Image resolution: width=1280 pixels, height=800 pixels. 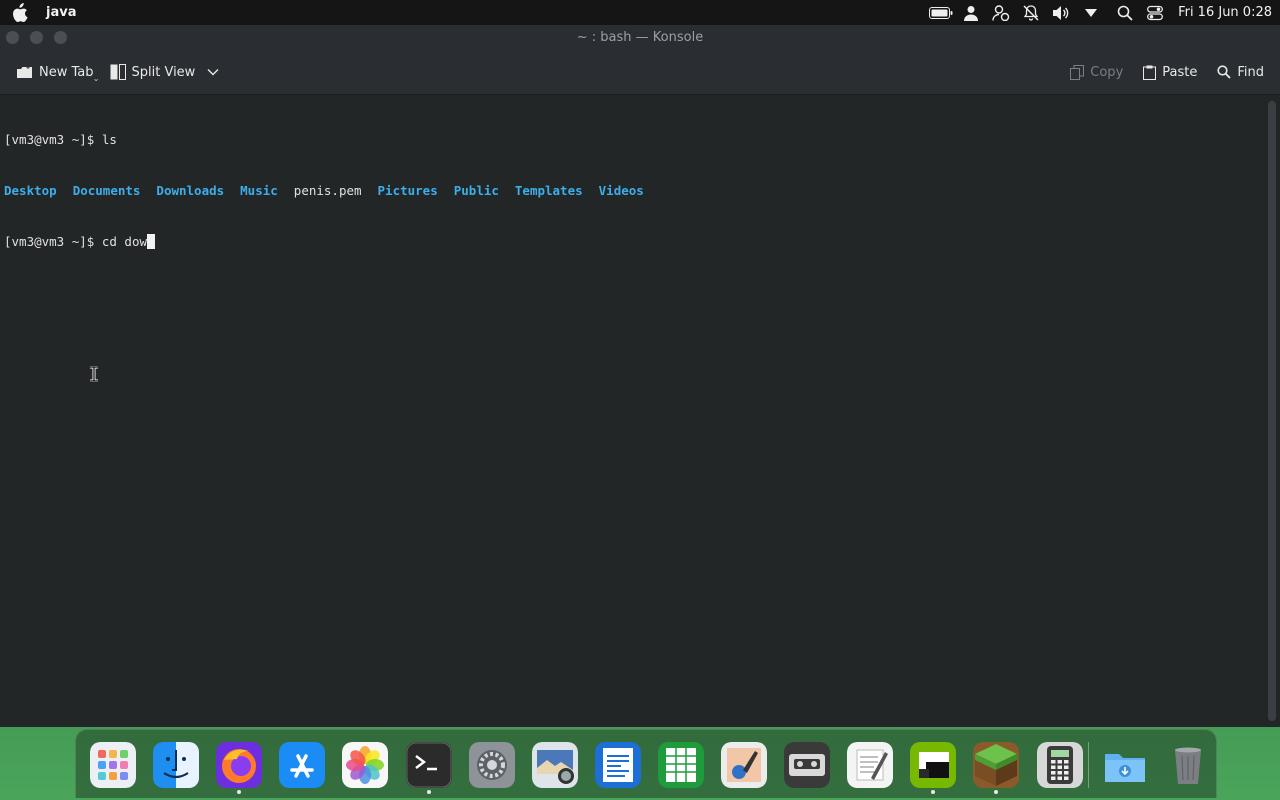 I want to click on paste-icon, so click(x=1150, y=72).